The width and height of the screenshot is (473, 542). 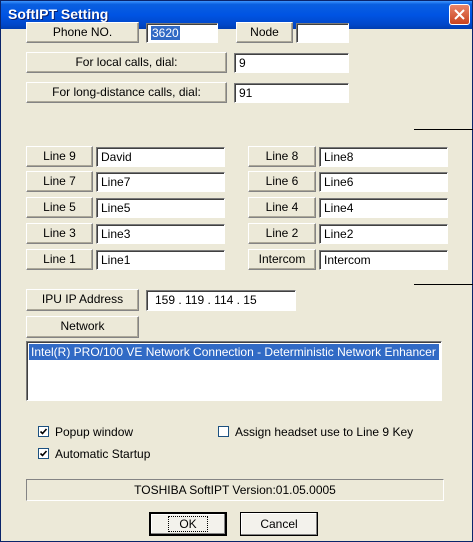 I want to click on ok-label: OK, so click(x=188, y=524).